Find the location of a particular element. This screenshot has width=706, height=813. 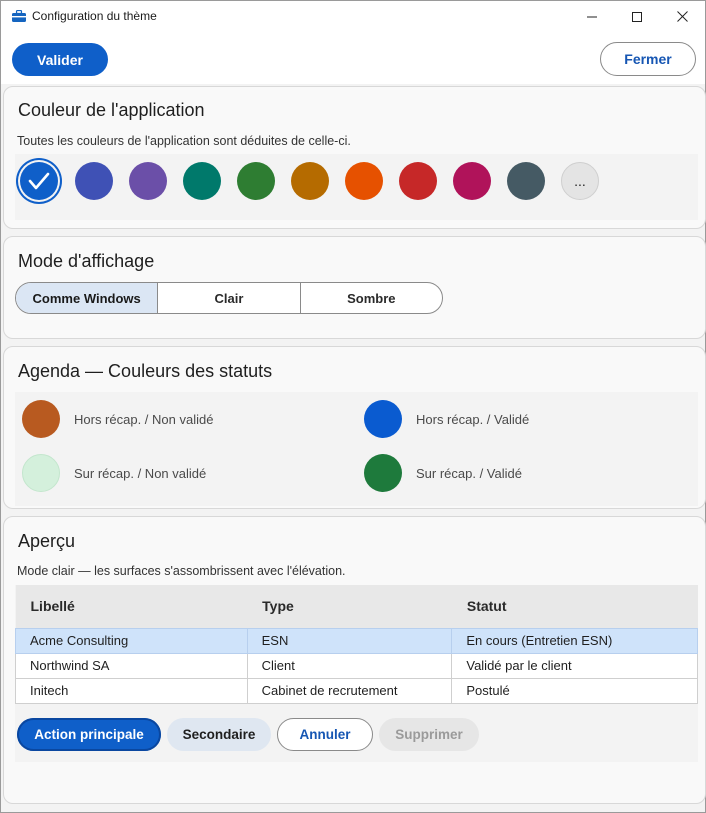

app-color-title: Couleur de l'application is located at coordinates (111, 110).